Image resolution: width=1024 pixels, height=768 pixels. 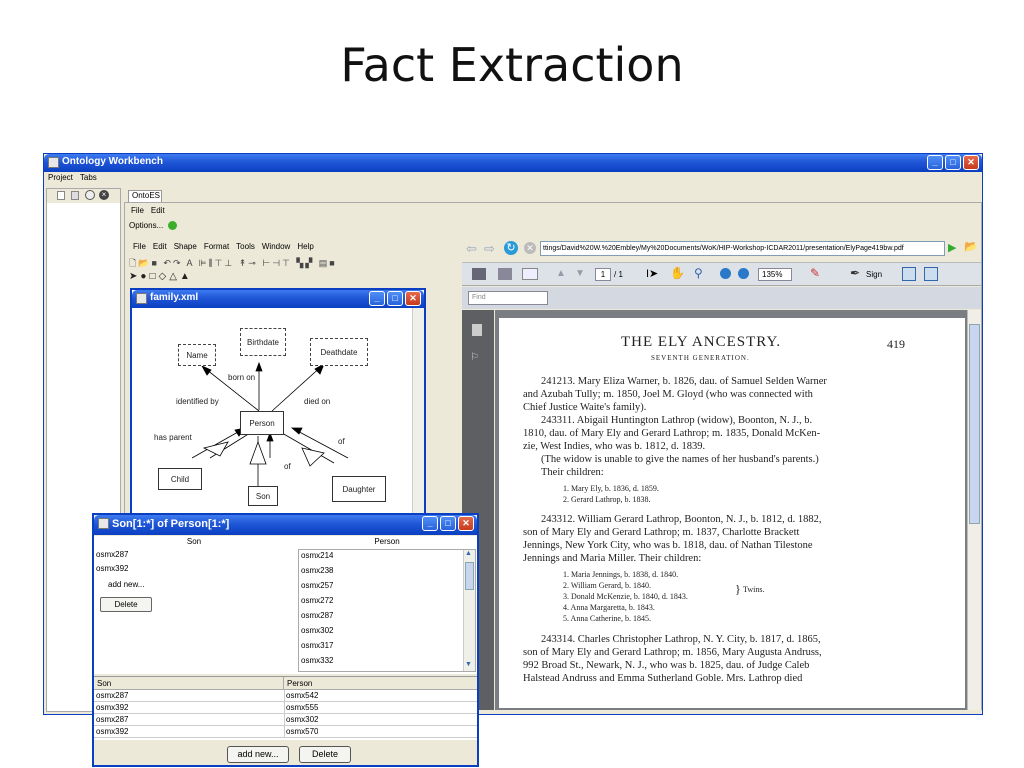 I want to click on connect-icon: ⊸, so click(x=253, y=263).